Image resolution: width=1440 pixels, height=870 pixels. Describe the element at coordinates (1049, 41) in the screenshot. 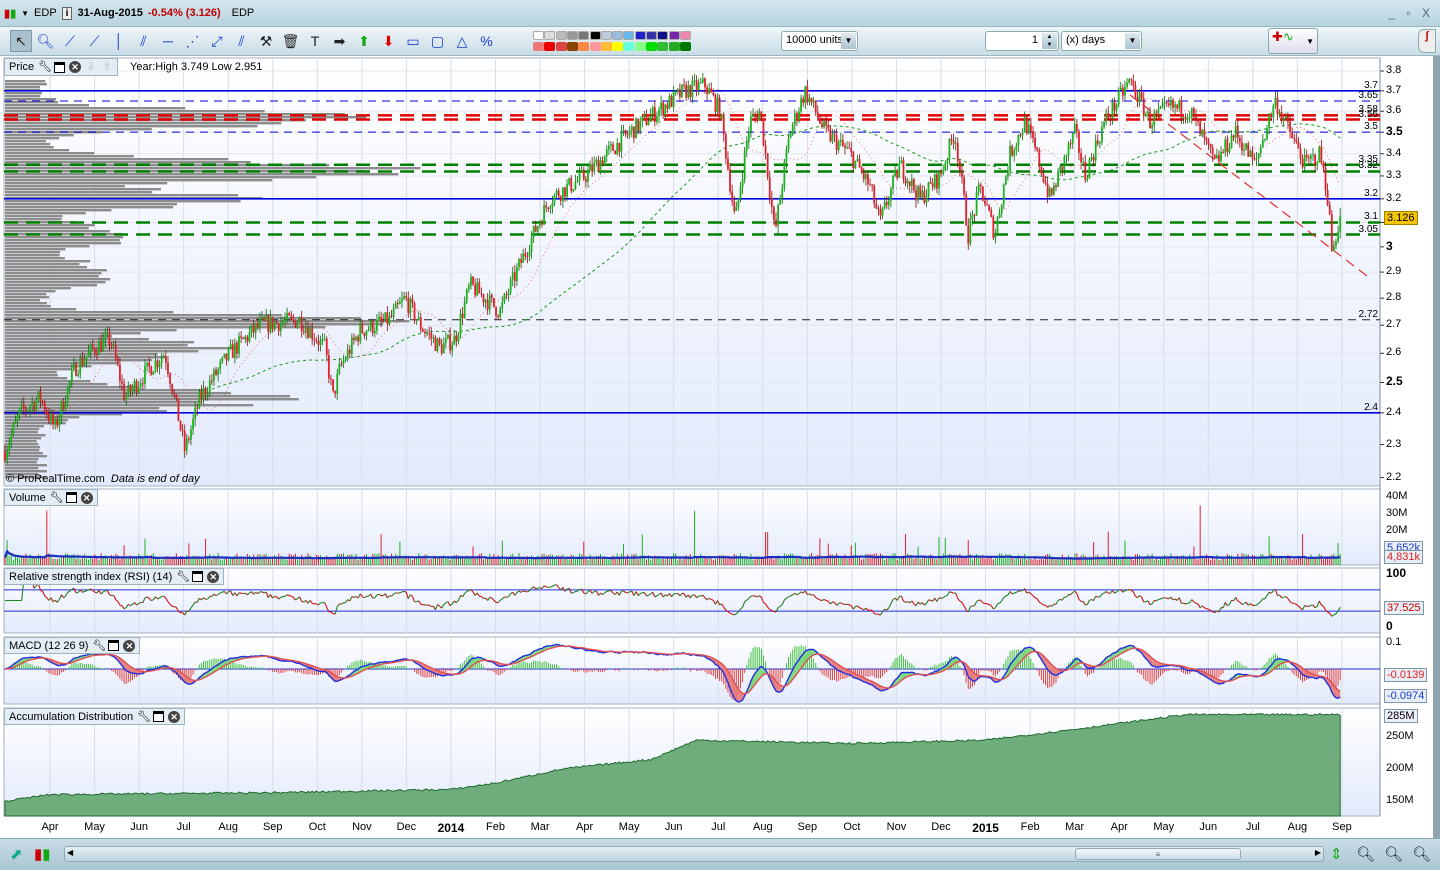

I see `stepper-arrows-icon: ▲ ▼` at that location.